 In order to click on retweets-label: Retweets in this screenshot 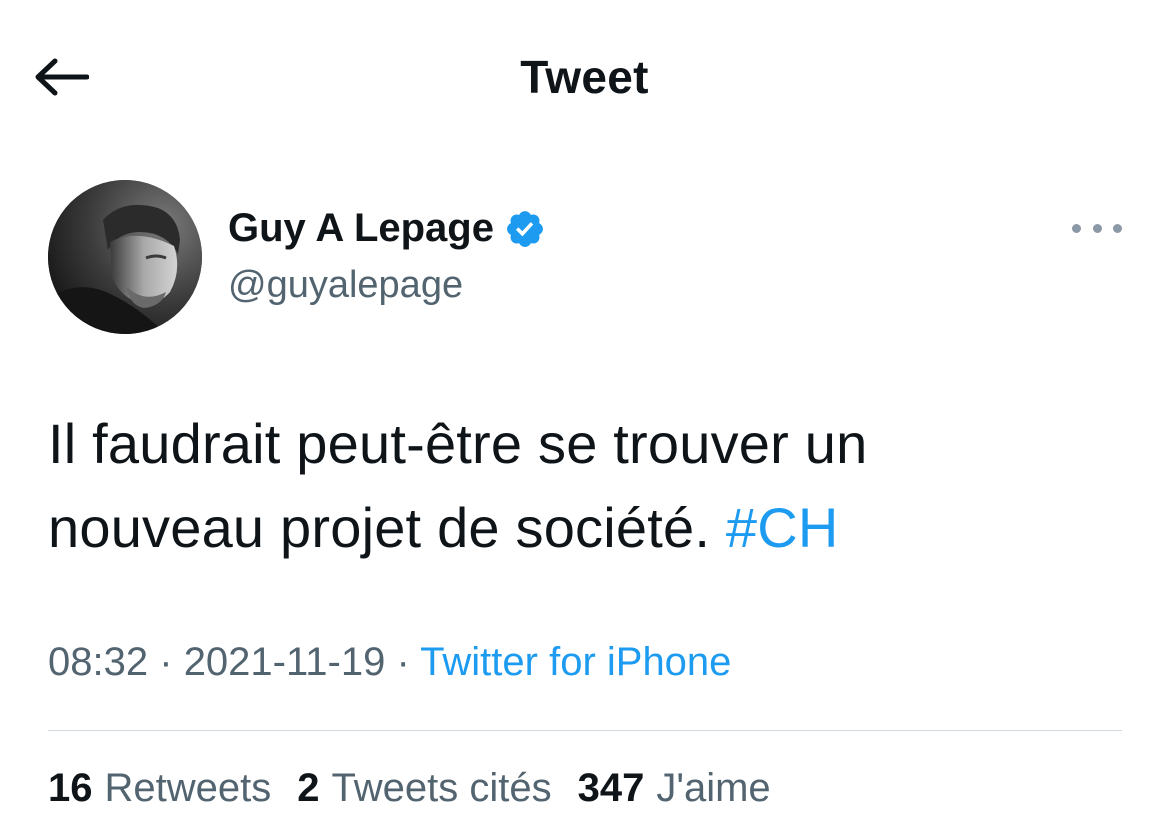, I will do `click(188, 788)`.